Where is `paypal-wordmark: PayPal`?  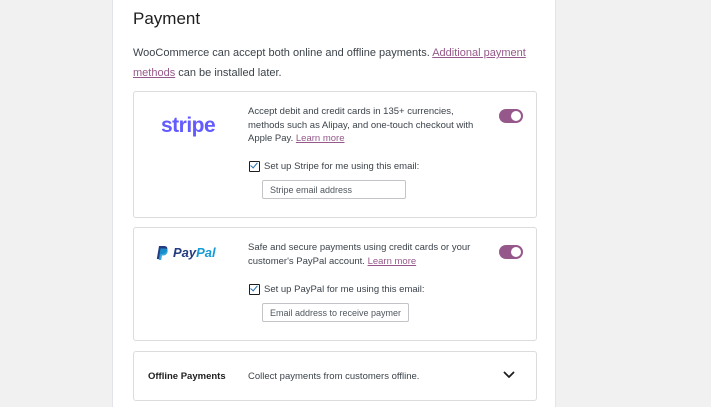 paypal-wordmark: PayPal is located at coordinates (194, 252).